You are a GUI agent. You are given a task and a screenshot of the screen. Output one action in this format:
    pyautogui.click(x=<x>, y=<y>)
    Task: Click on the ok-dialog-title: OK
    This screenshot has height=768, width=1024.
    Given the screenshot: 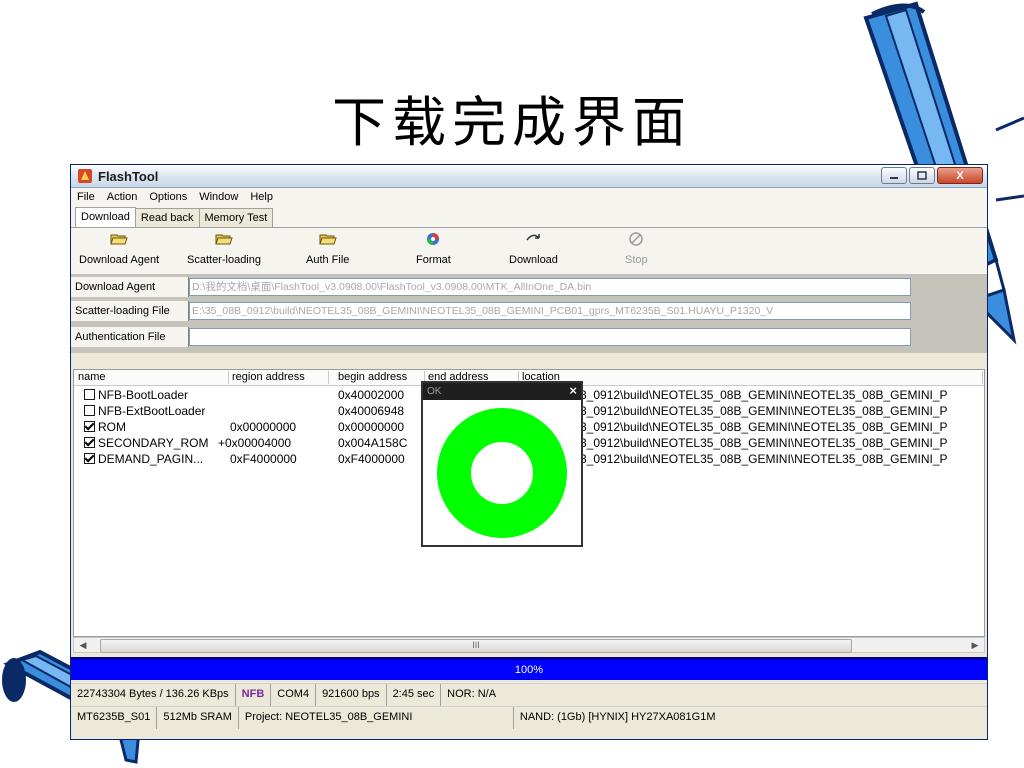 What is the action you would take?
    pyautogui.click(x=434, y=391)
    